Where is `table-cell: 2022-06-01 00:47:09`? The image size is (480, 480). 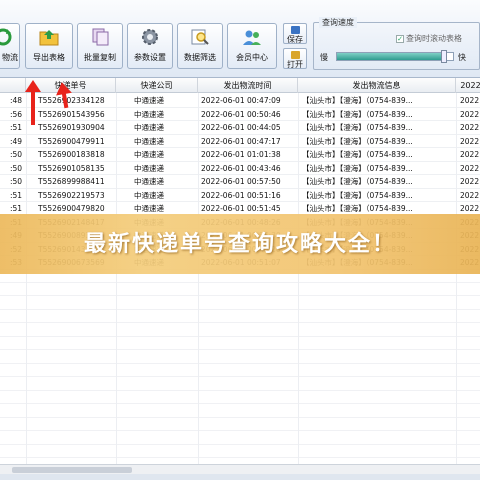 table-cell: 2022-06-01 00:47:09 is located at coordinates (241, 100).